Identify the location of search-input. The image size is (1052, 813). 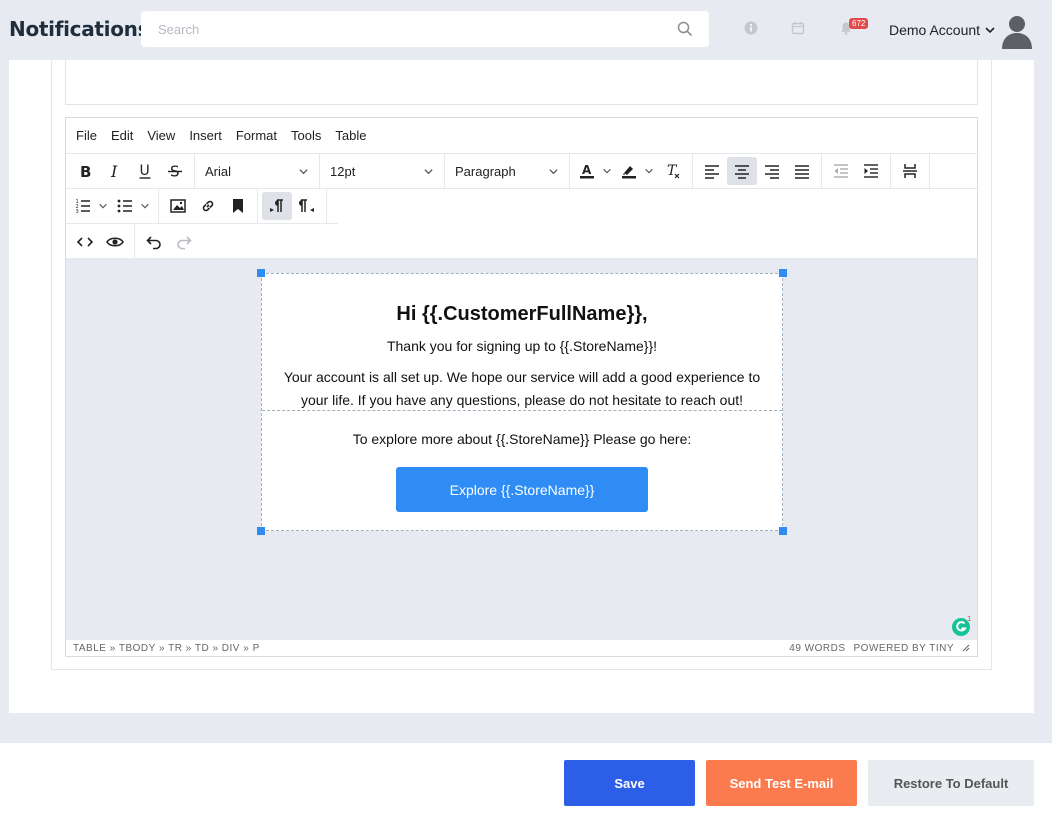
(425, 29).